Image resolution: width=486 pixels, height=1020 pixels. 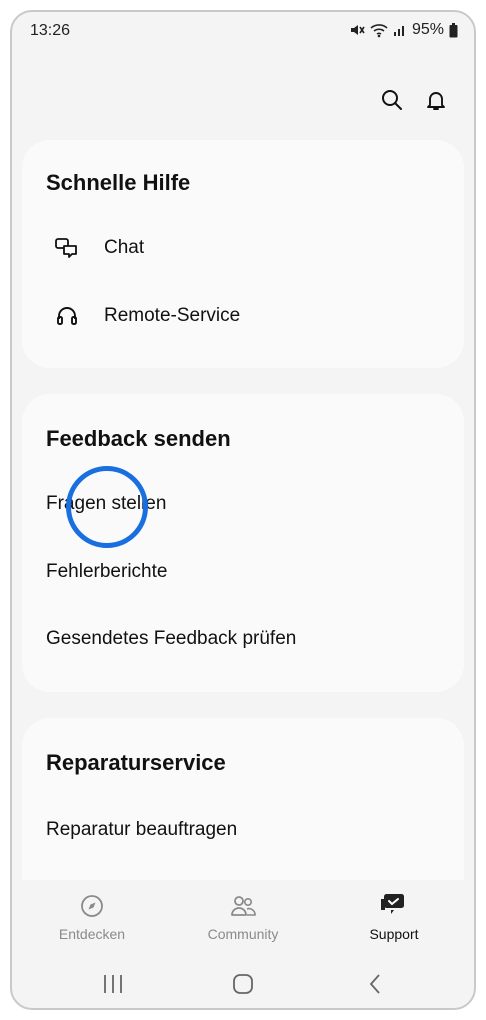 I want to click on repair-order-label: Reparatur beauftragen, so click(x=142, y=829).